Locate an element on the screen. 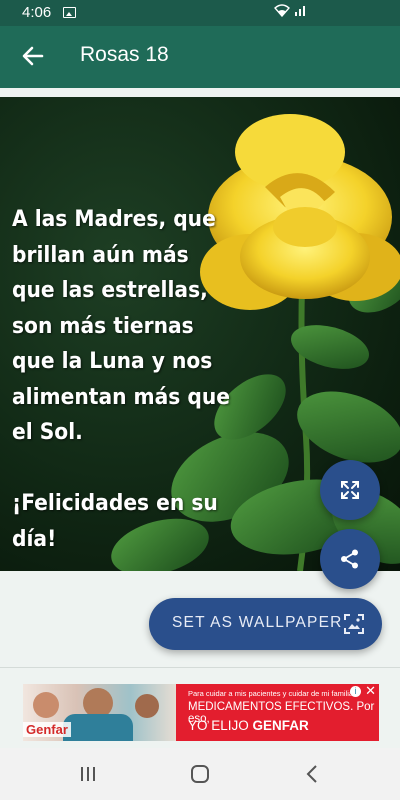  status-time: 4:06 is located at coordinates (37, 12).